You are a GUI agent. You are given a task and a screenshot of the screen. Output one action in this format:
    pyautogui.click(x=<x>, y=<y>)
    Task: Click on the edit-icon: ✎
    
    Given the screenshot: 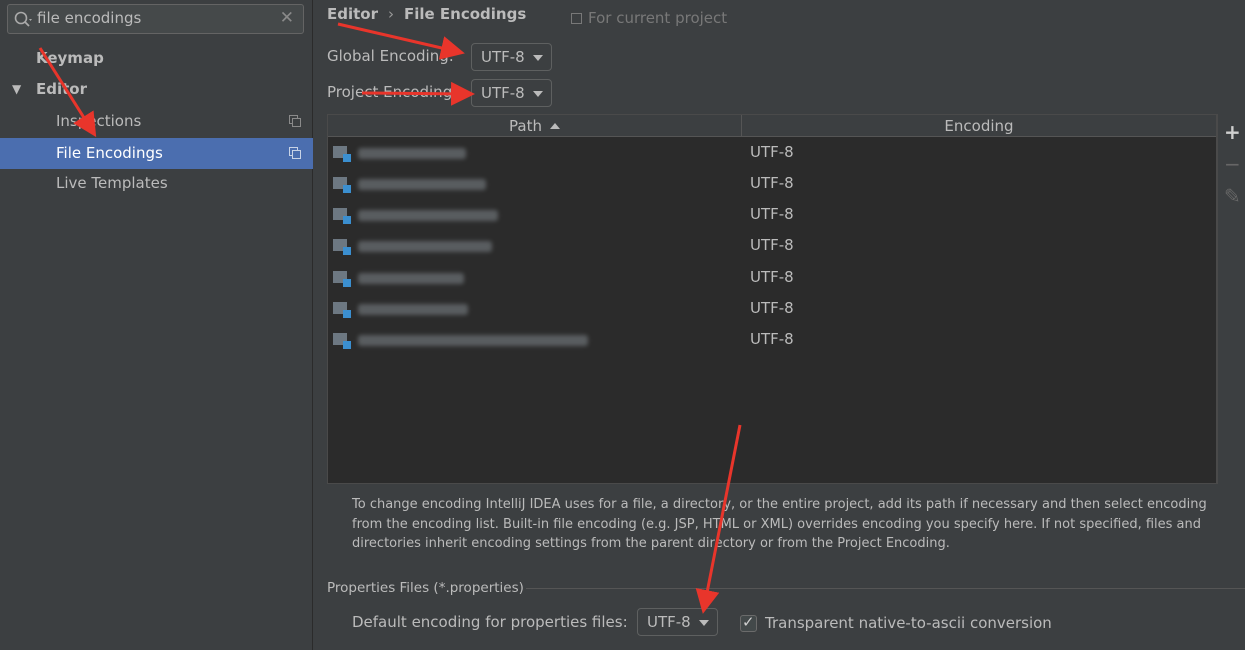 What is the action you would take?
    pyautogui.click(x=1232, y=196)
    